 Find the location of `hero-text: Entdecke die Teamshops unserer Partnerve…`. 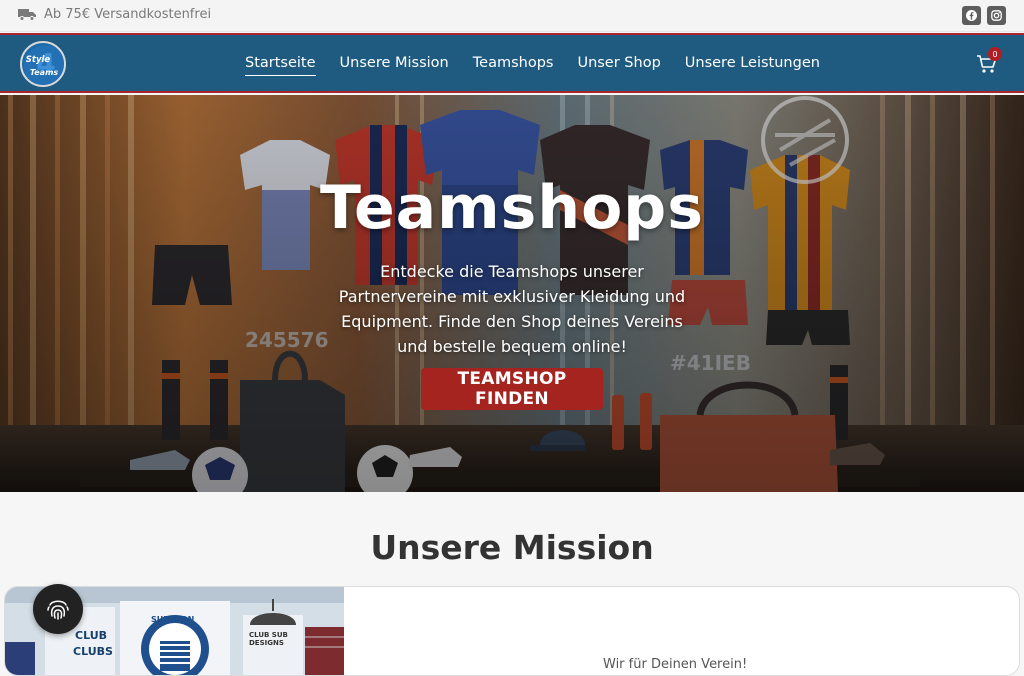

hero-text: Entdecke die Teamshops unserer Partnerve… is located at coordinates (512, 309).